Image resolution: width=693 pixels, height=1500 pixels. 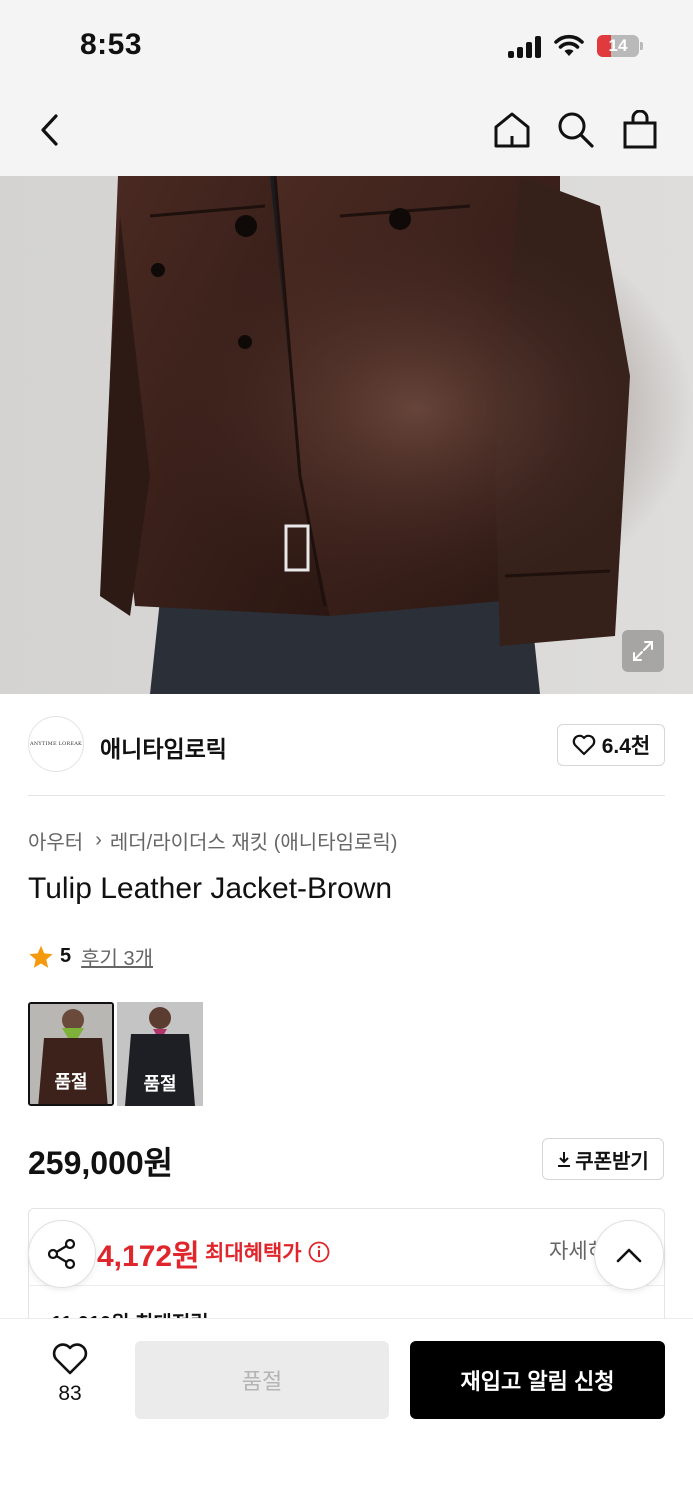 I want to click on chevron-left-icon, so click(x=49, y=130).